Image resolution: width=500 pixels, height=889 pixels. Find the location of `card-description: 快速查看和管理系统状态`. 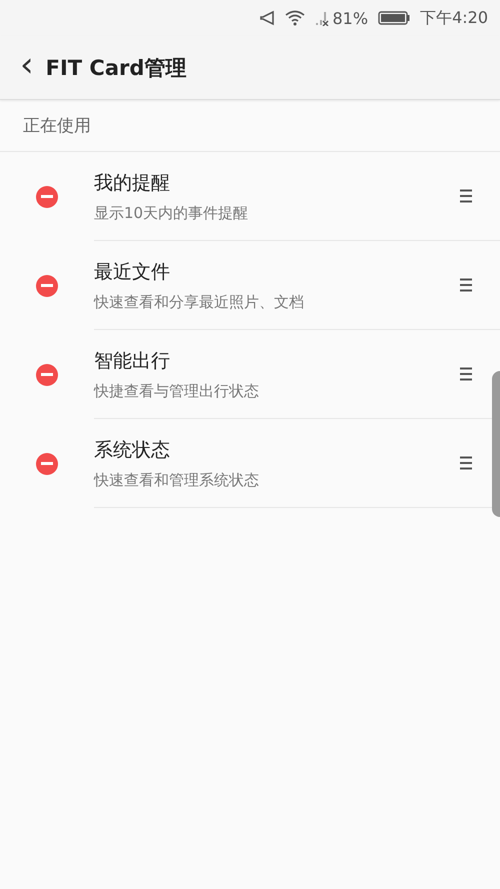

card-description: 快速查看和管理系统状态 is located at coordinates (177, 480).